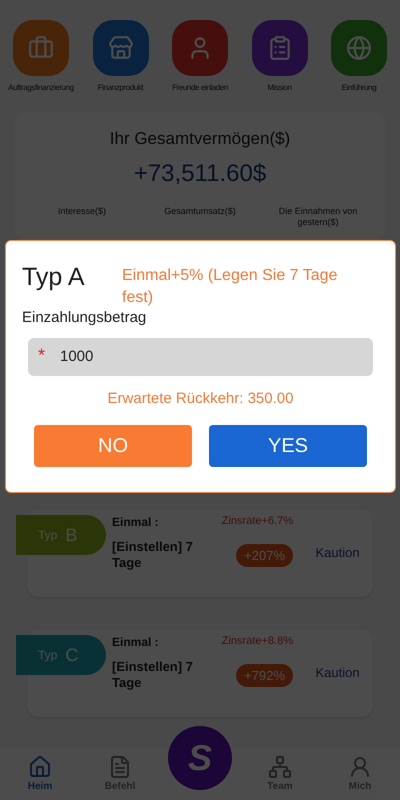 This screenshot has width=400, height=800. Describe the element at coordinates (279, 88) in the screenshot. I see `shortcut-label: Mission` at that location.